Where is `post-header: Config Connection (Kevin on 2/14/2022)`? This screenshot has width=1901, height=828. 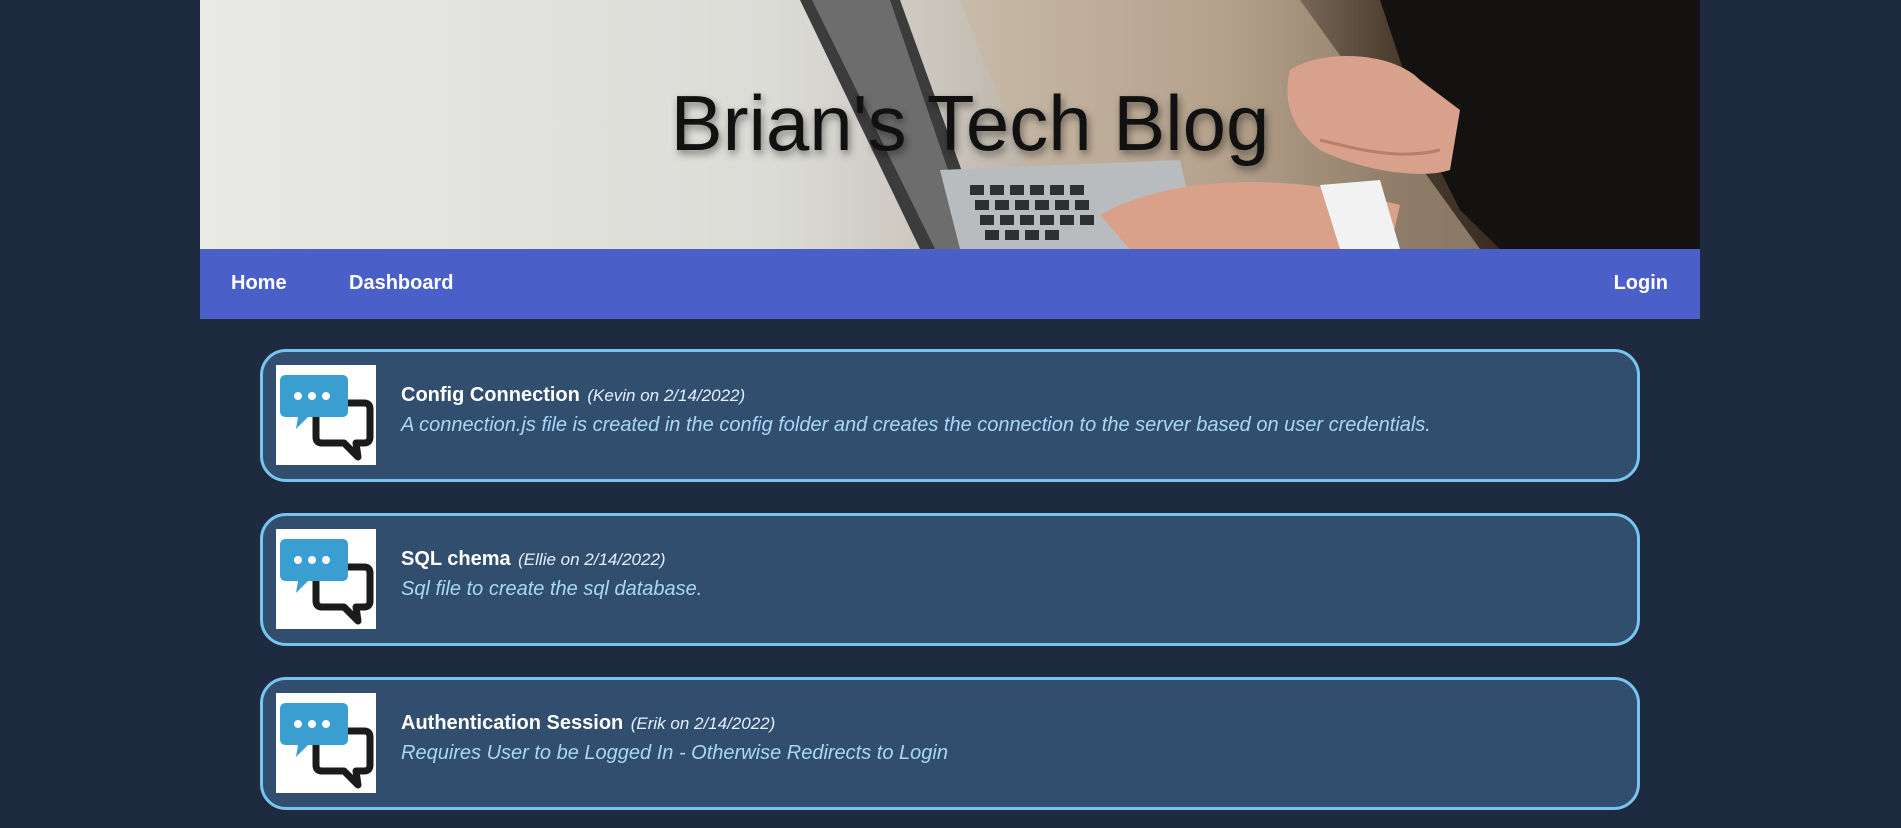
post-header: Config Connection (Kevin on 2/14/2022) is located at coordinates (573, 395).